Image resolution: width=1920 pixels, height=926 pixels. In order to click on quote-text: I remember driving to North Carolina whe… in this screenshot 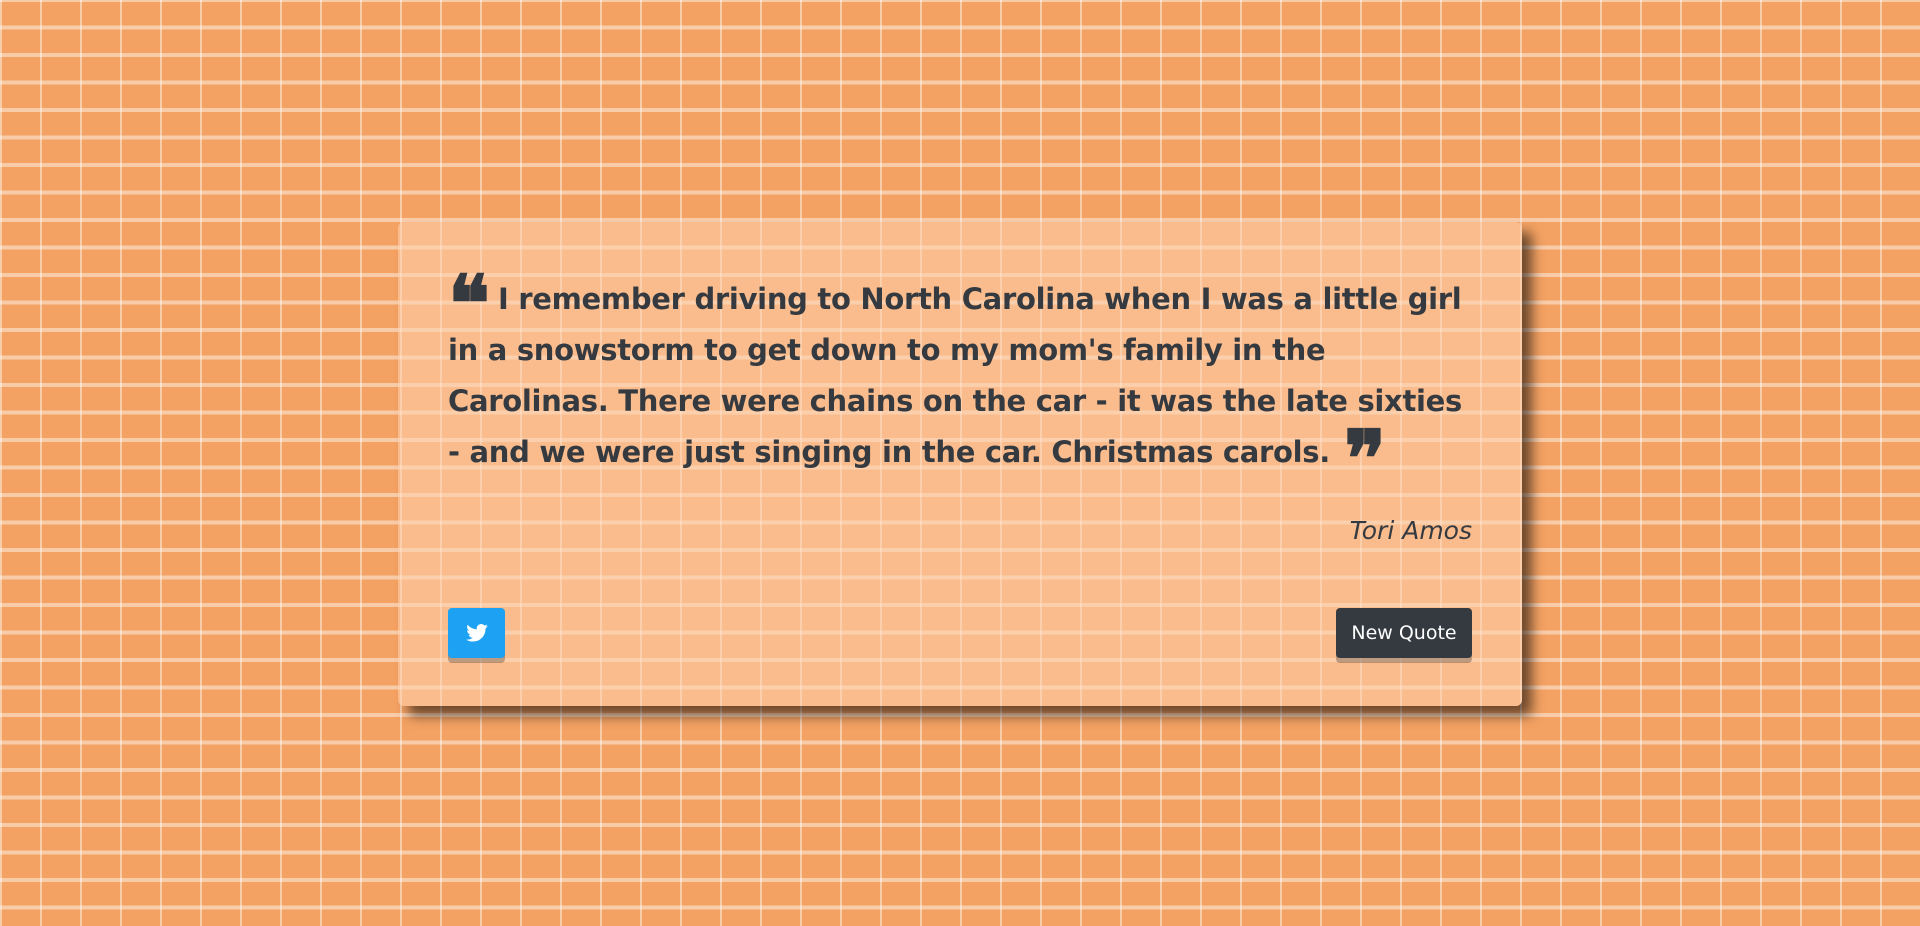, I will do `click(955, 375)`.